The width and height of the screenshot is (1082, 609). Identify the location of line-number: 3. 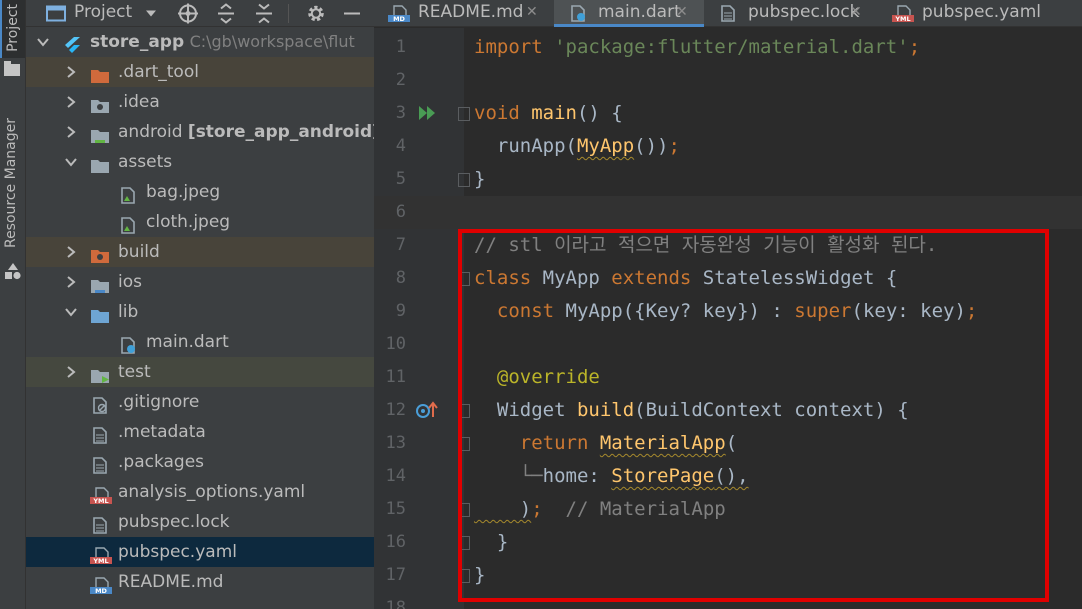
(400, 113).